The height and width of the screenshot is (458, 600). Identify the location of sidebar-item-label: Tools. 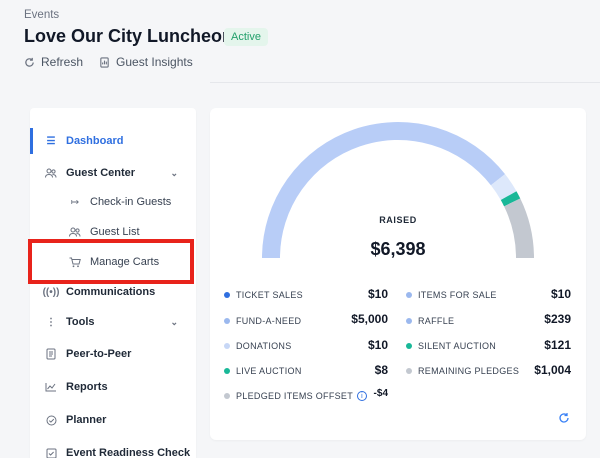
(80, 322).